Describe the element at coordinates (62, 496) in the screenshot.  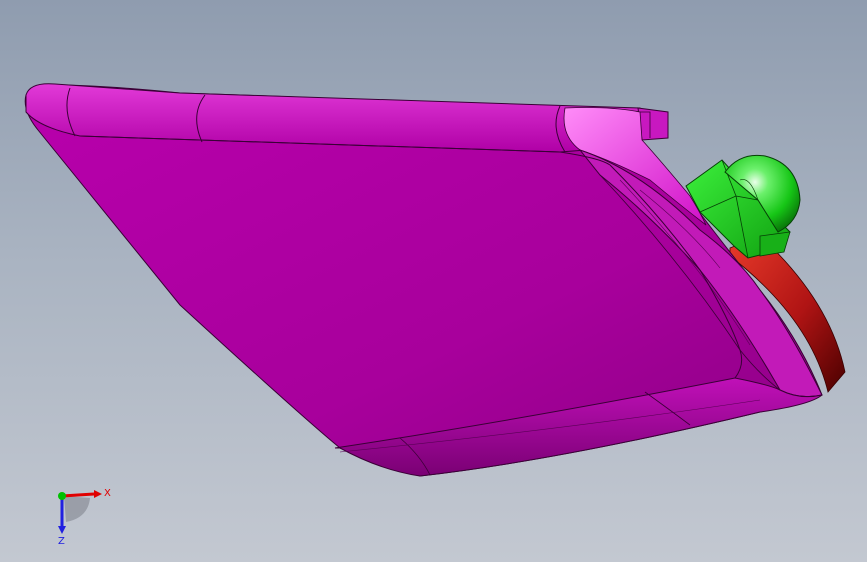
I see `y-axis-dot` at that location.